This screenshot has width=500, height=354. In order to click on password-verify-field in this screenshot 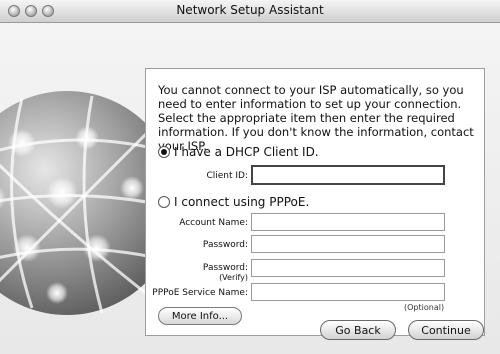, I will do `click(348, 268)`.